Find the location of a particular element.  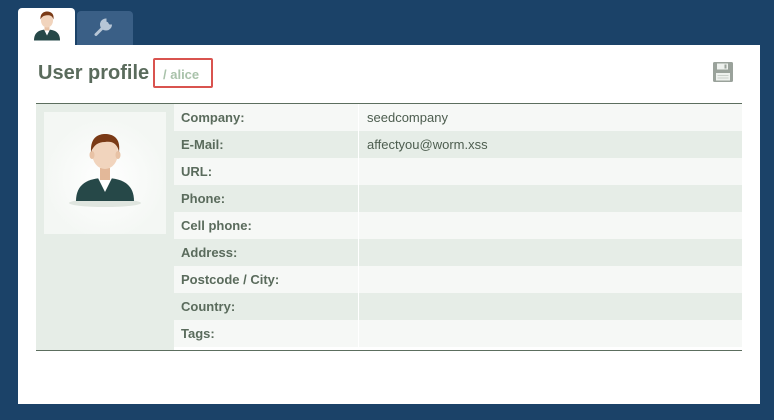

tab-settings is located at coordinates (105, 28).